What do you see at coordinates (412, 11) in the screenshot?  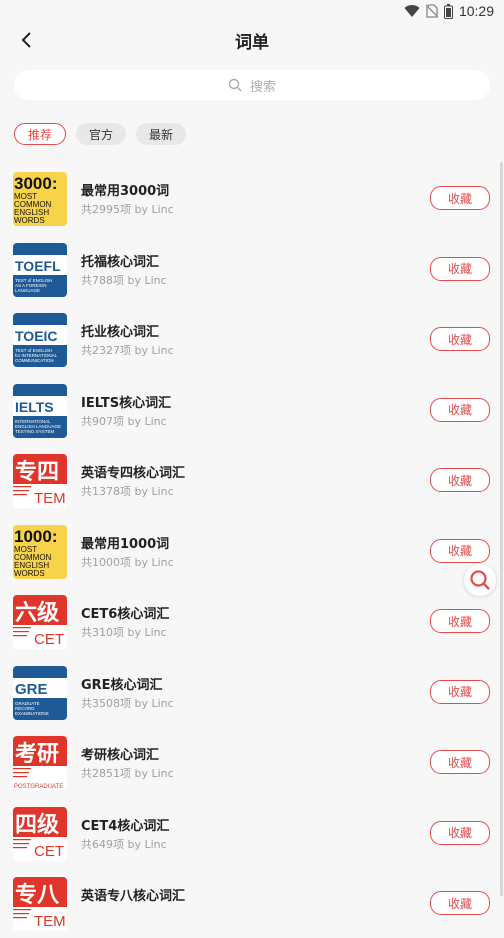 I see `wifi-icon` at bounding box center [412, 11].